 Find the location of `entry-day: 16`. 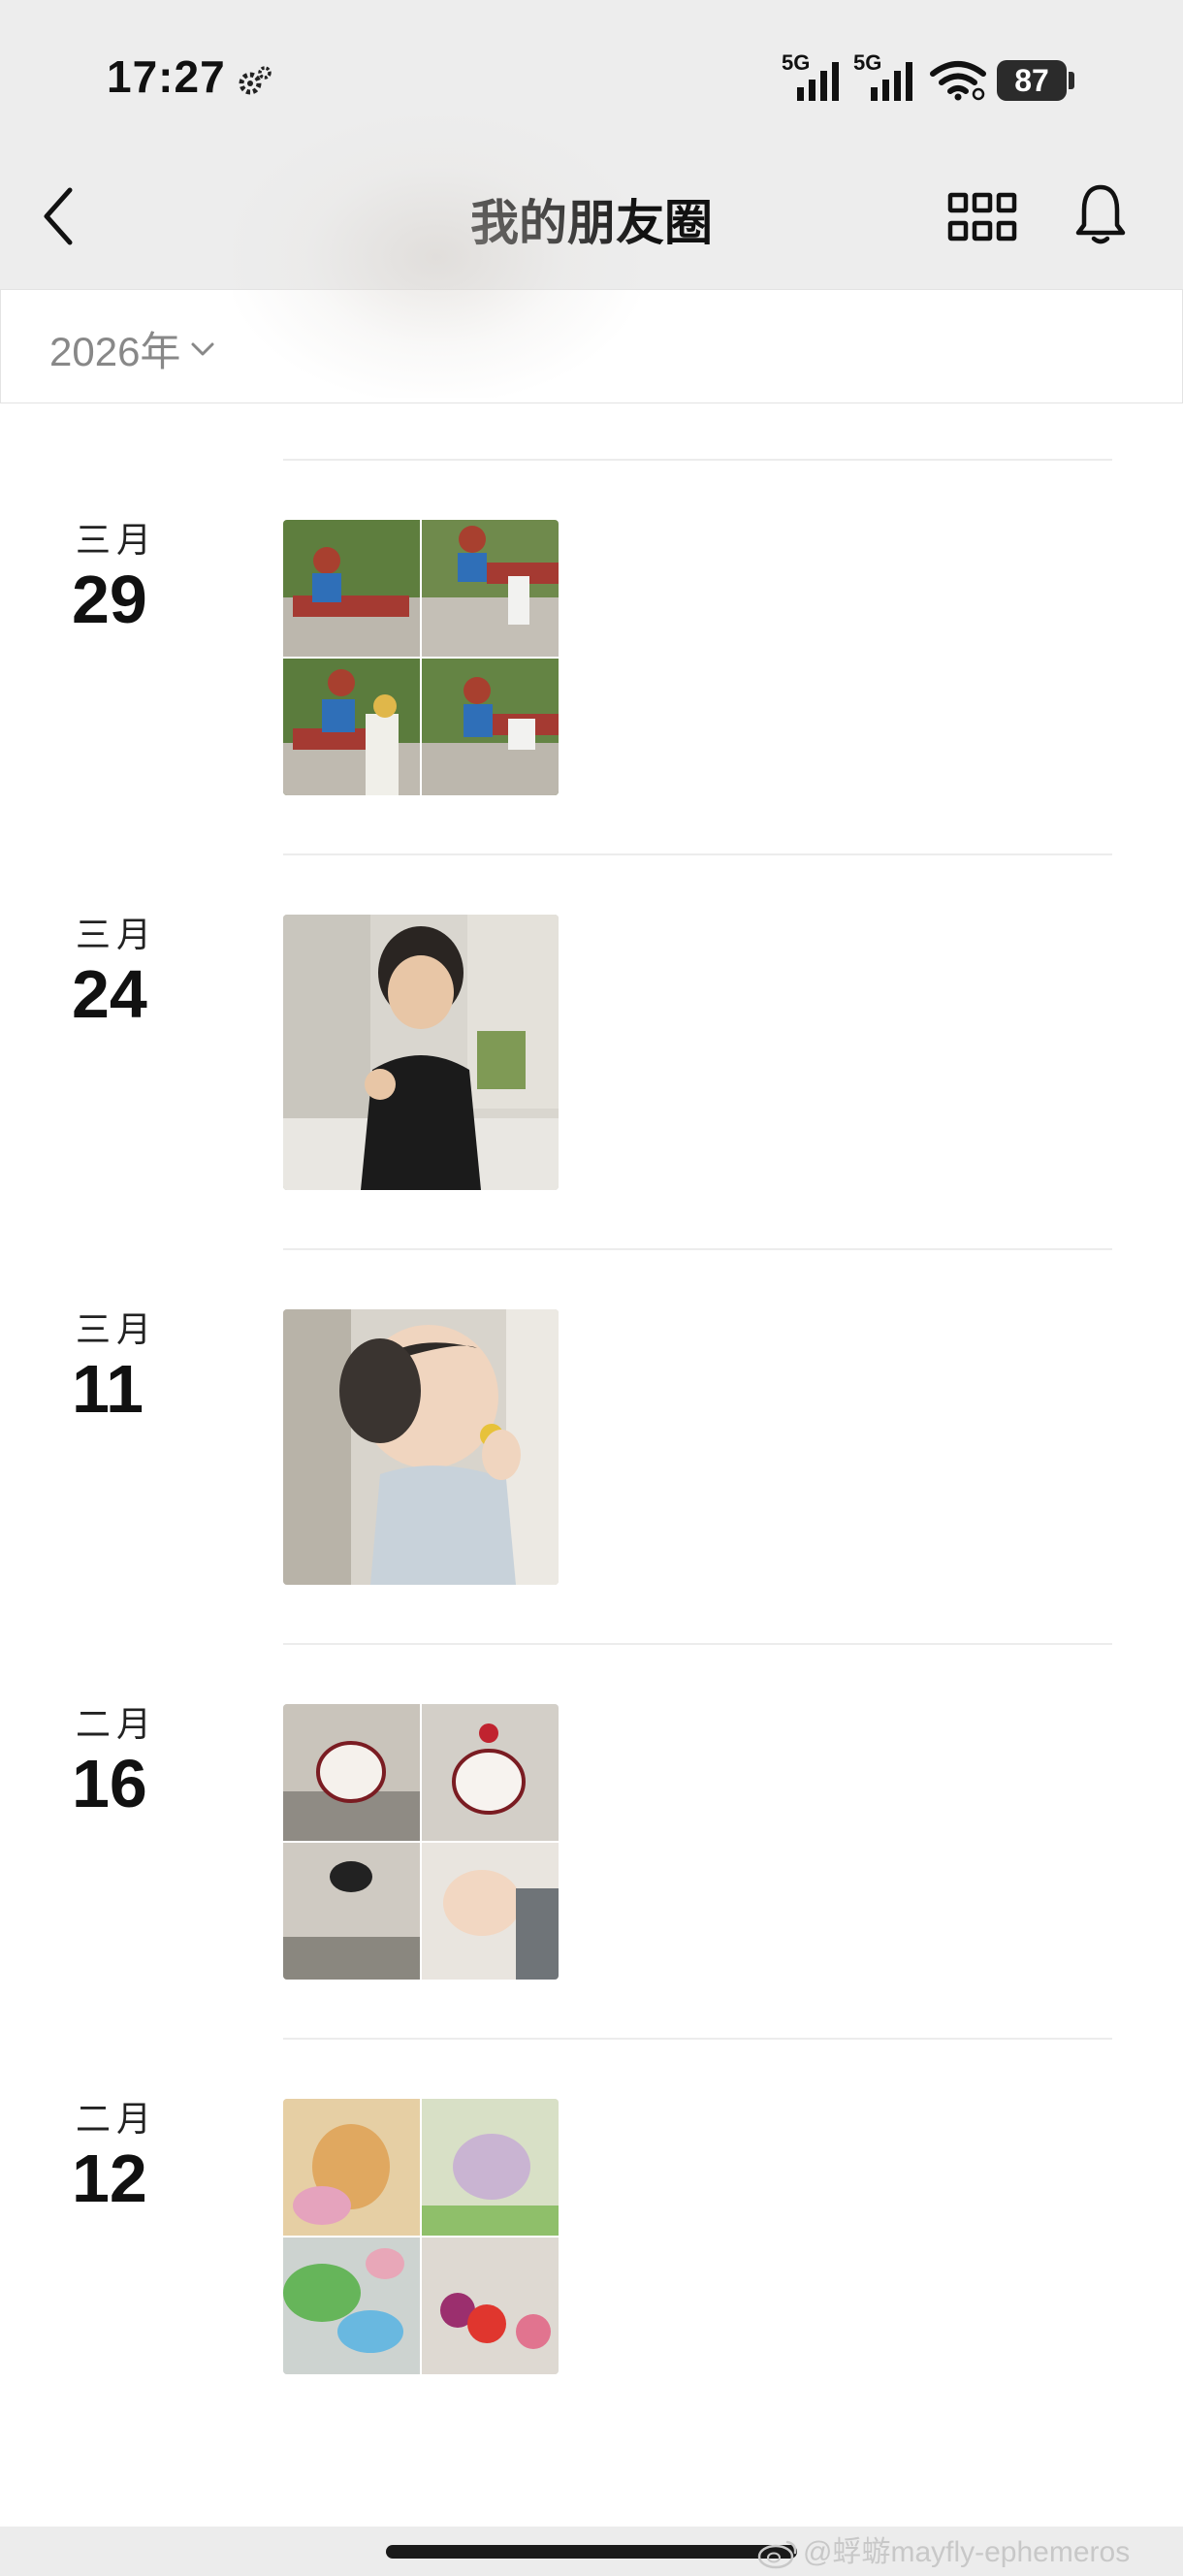

entry-day: 16 is located at coordinates (109, 1783).